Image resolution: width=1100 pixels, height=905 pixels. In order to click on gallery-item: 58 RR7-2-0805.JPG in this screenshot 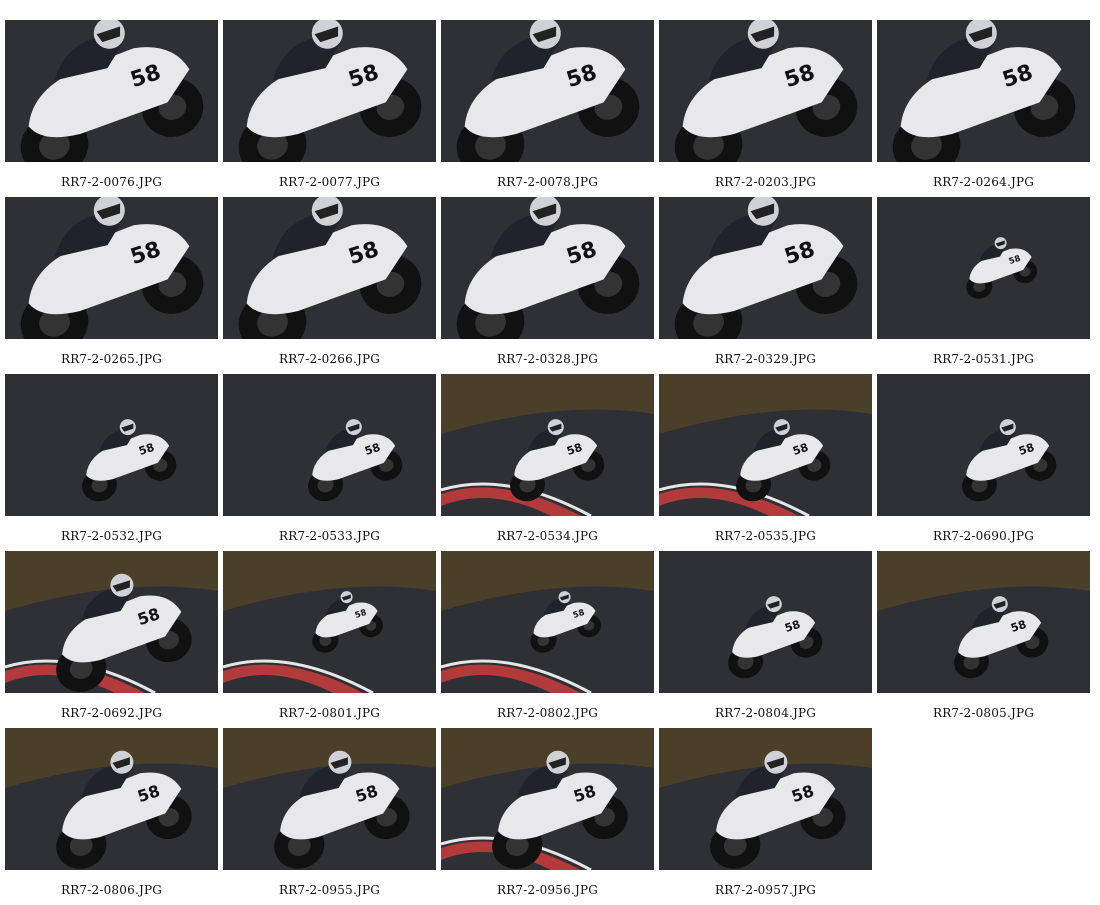, I will do `click(983, 639)`.